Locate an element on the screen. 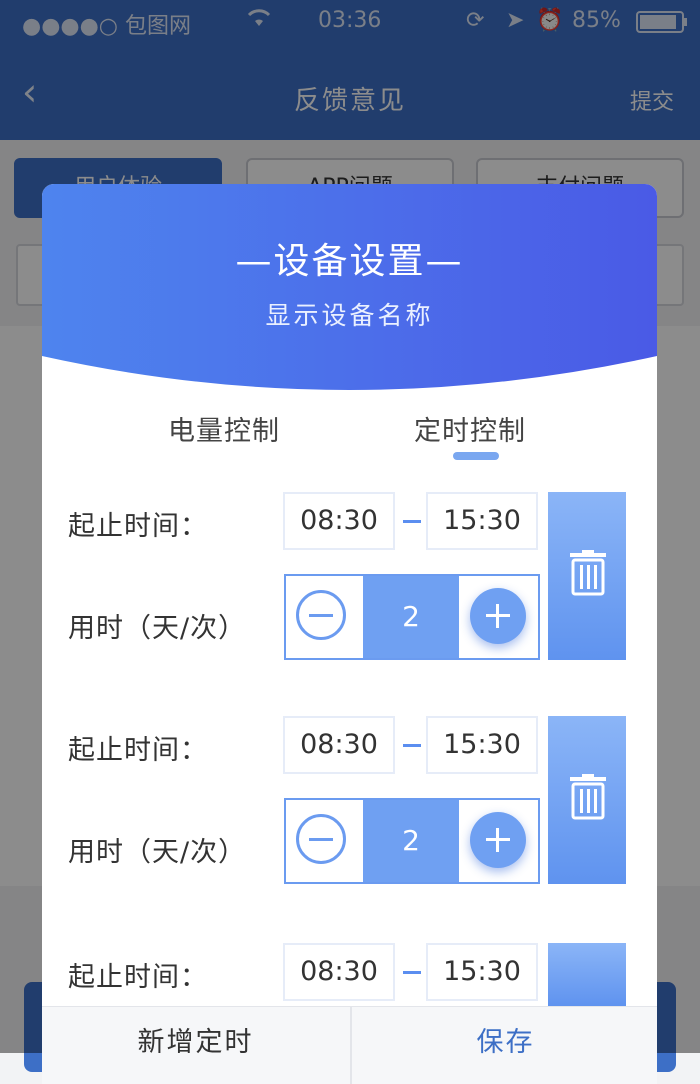 The height and width of the screenshot is (1084, 700). dialog-footer: 新增定时 保存 is located at coordinates (349, 1045).